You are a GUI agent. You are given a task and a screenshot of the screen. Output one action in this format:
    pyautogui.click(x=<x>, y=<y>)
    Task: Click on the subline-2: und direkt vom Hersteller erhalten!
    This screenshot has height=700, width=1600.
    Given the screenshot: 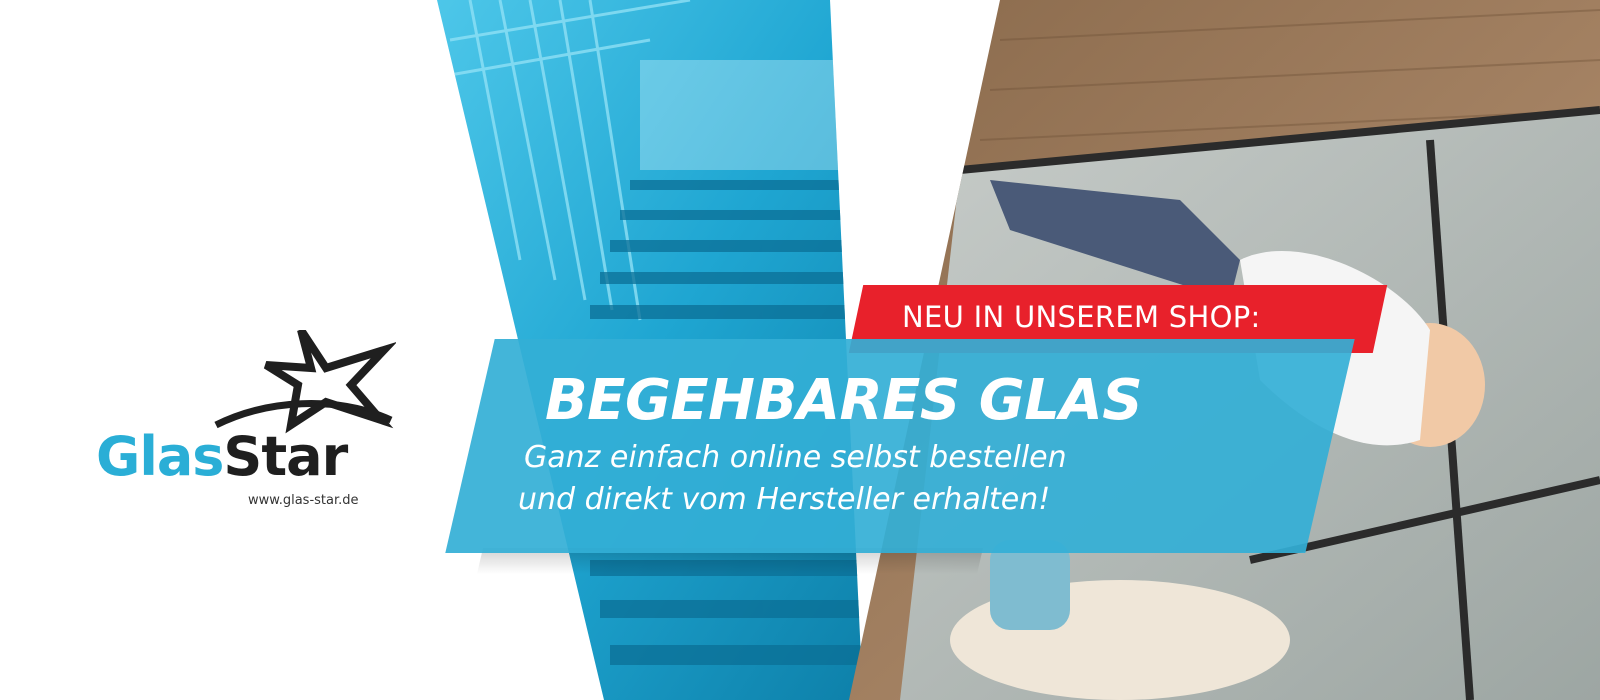 What is the action you would take?
    pyautogui.click(x=784, y=499)
    